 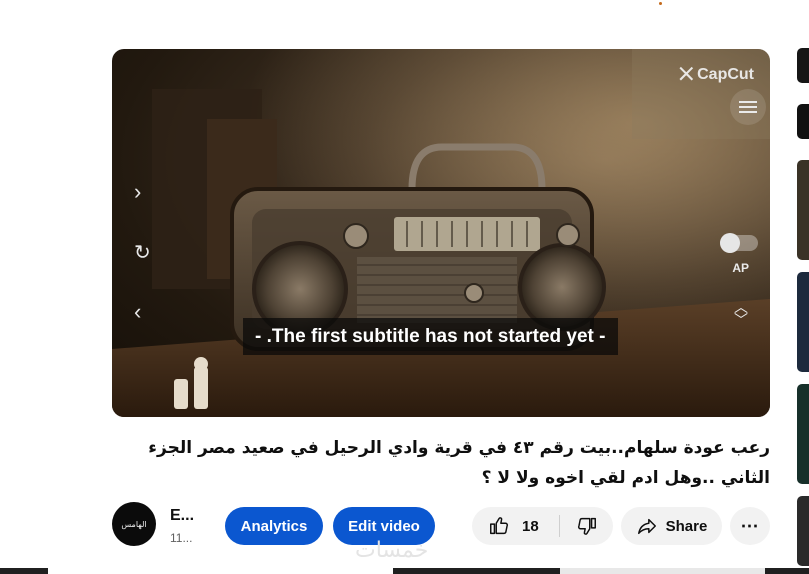 What do you see at coordinates (142, 253) in the screenshot?
I see `replay-icon: ↻` at bounding box center [142, 253].